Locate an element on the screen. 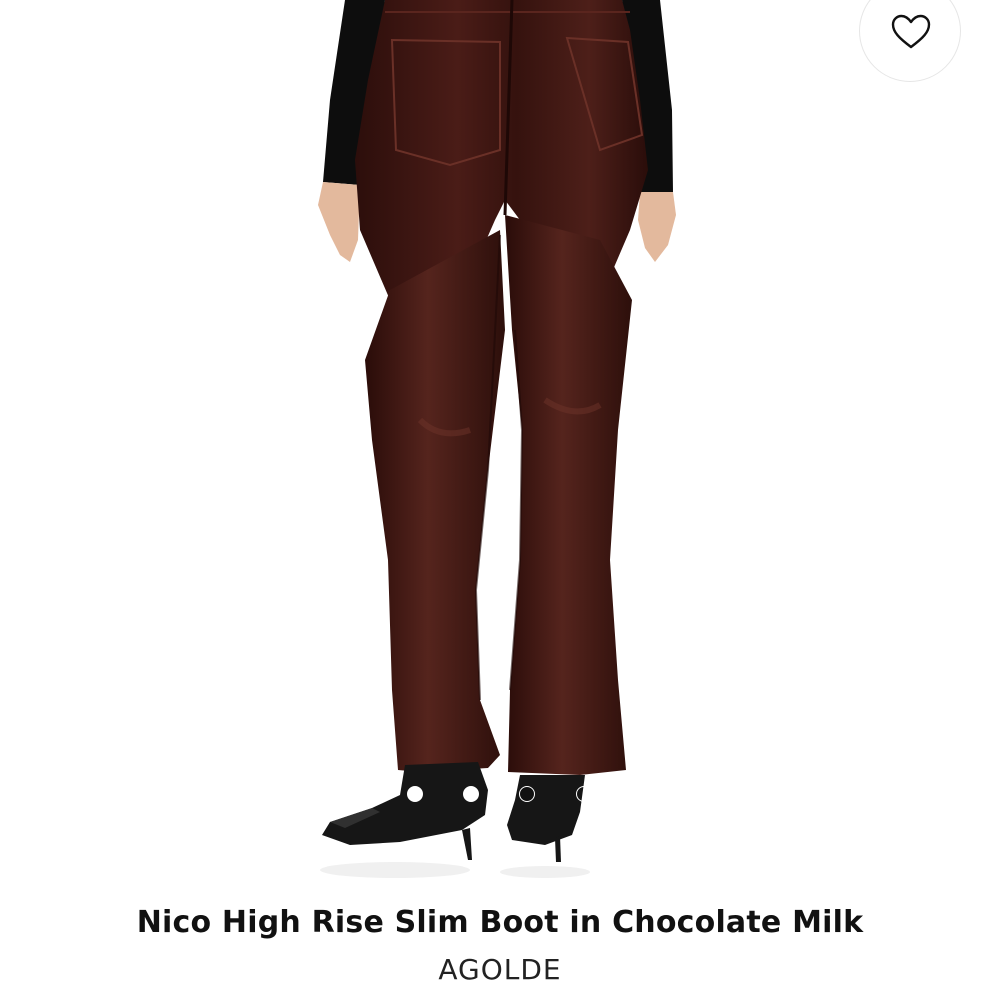 This screenshot has width=1000, height=1000. image-carousel-dots is located at coordinates (500, 795).